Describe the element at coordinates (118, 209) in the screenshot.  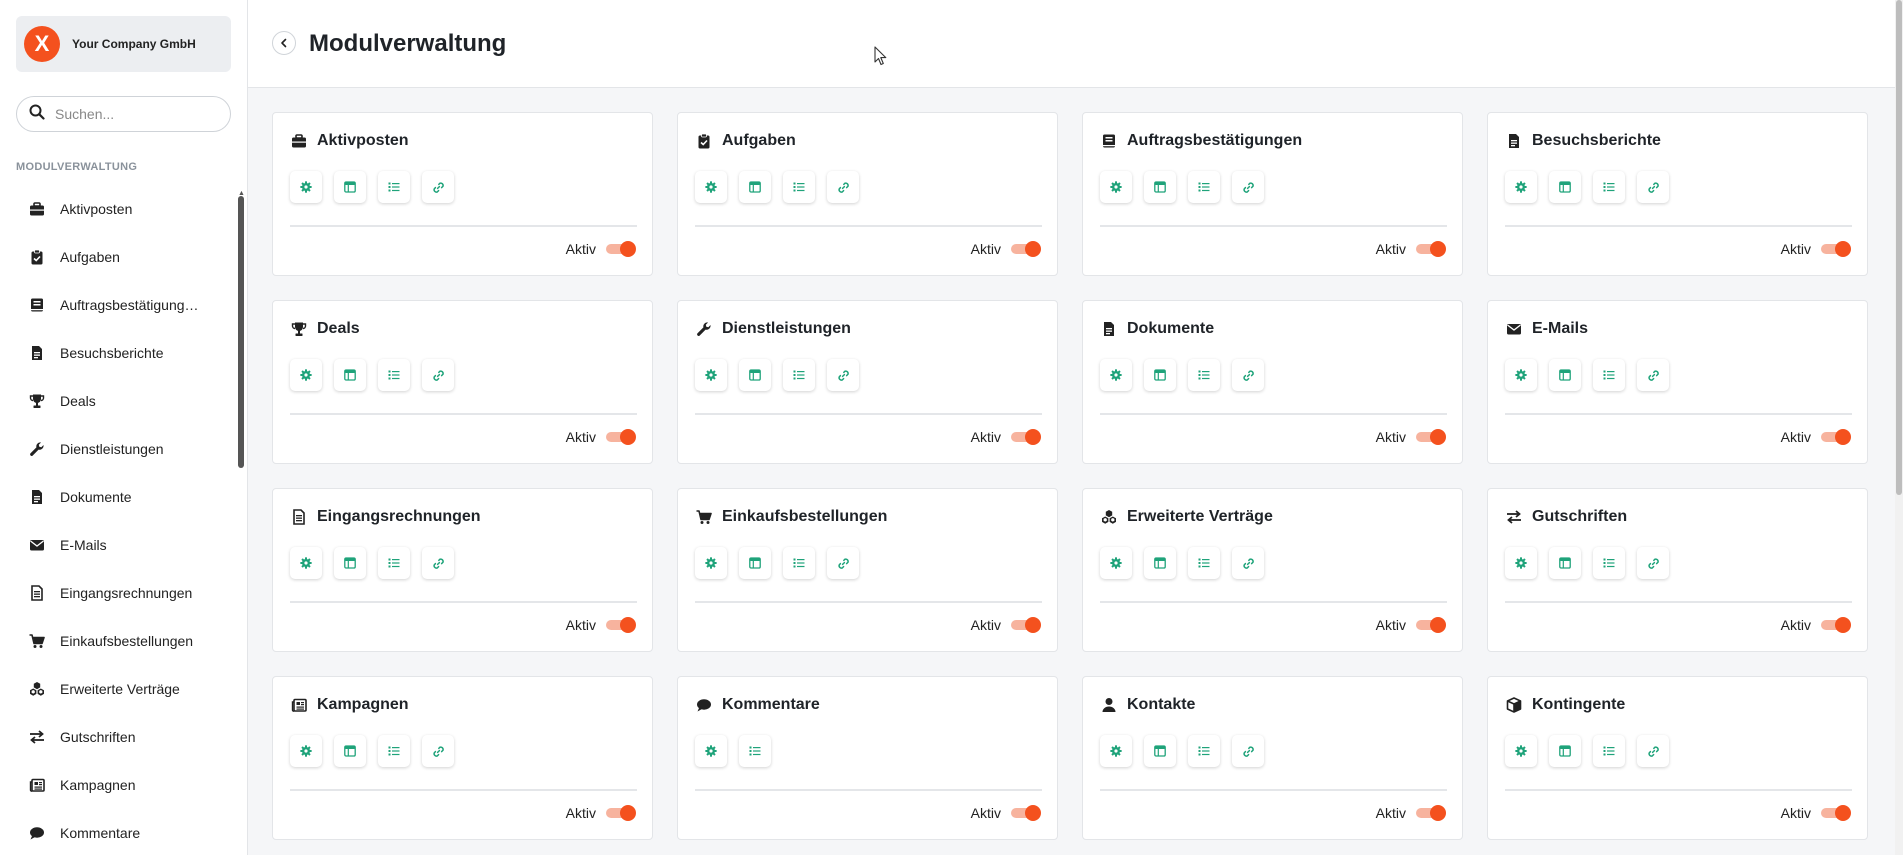
I see `sidebar-item-aktivposten: Aktivposten` at that location.